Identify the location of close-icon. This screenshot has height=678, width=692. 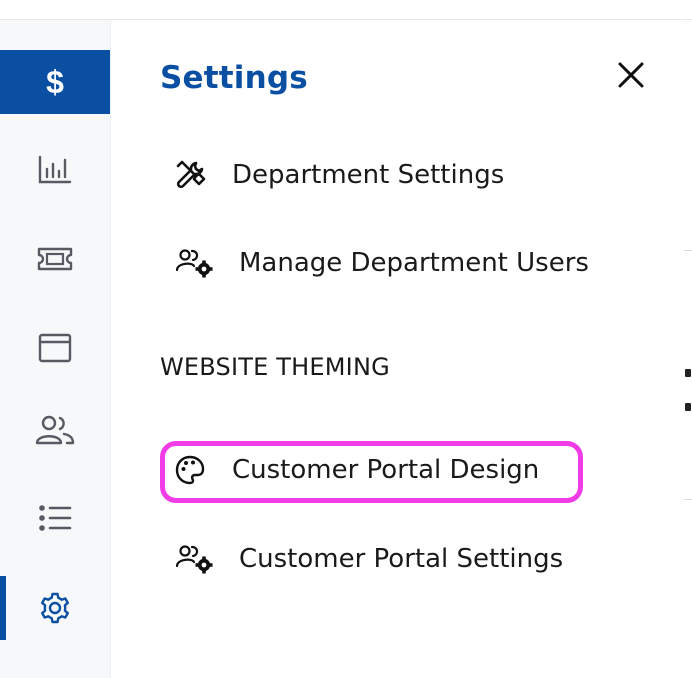
(631, 75).